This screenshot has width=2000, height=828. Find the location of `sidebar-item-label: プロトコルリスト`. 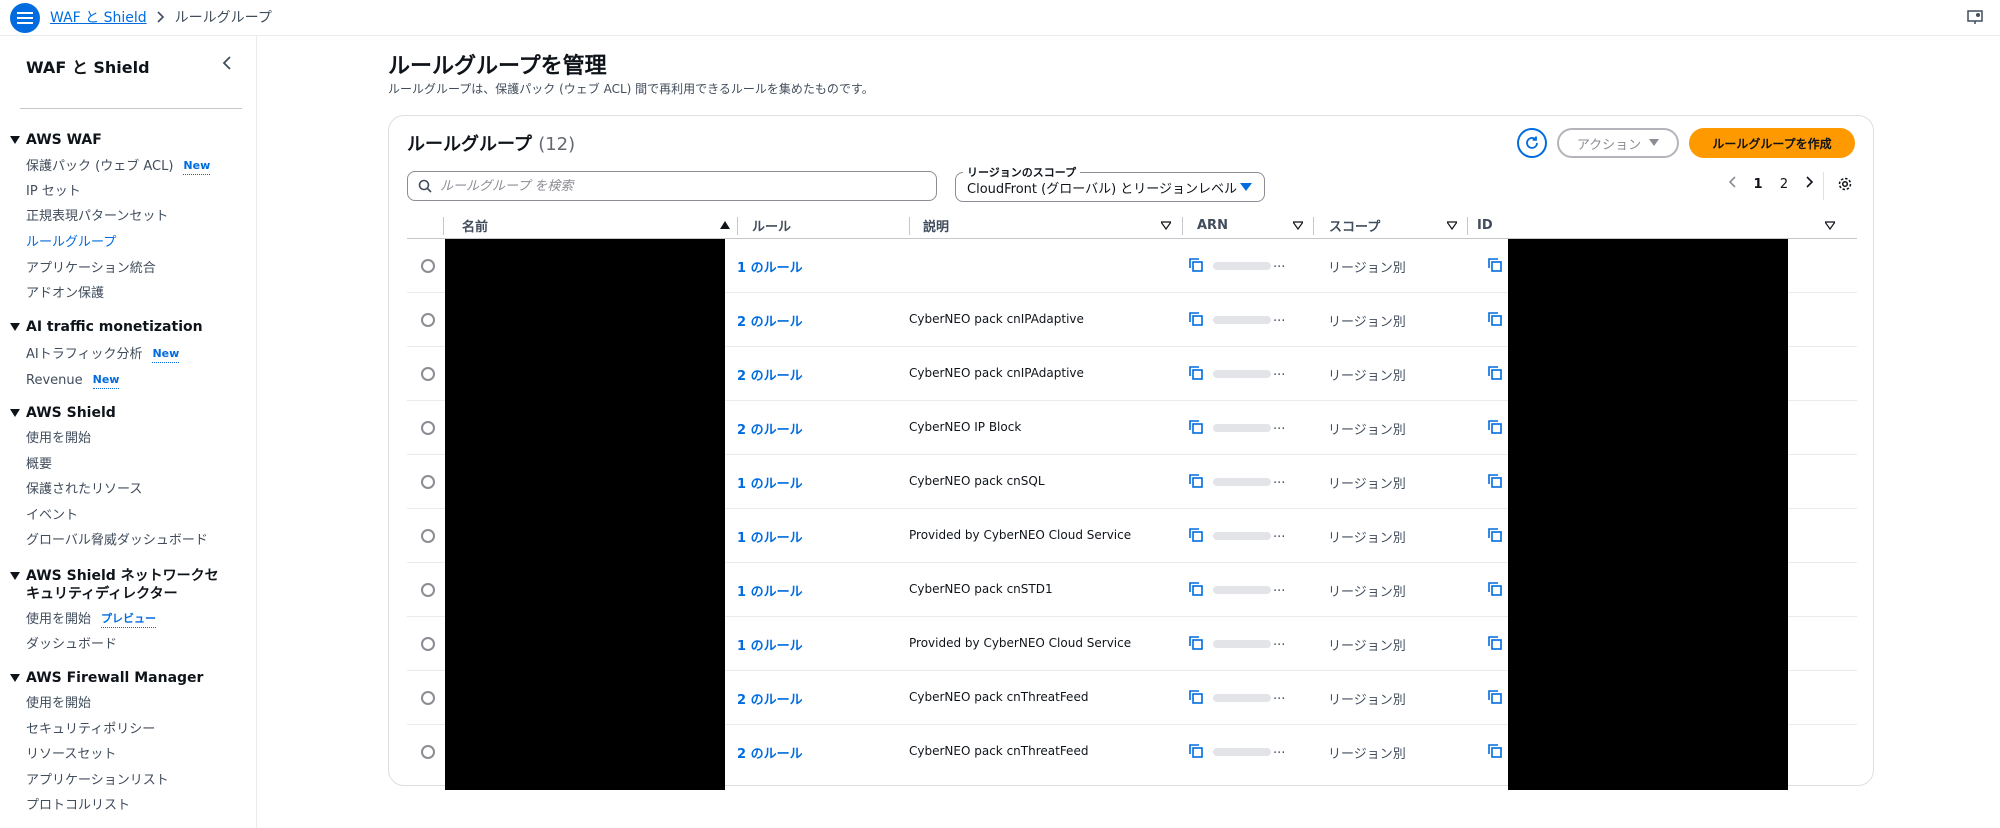

sidebar-item-label: プロトコルリスト is located at coordinates (78, 805).